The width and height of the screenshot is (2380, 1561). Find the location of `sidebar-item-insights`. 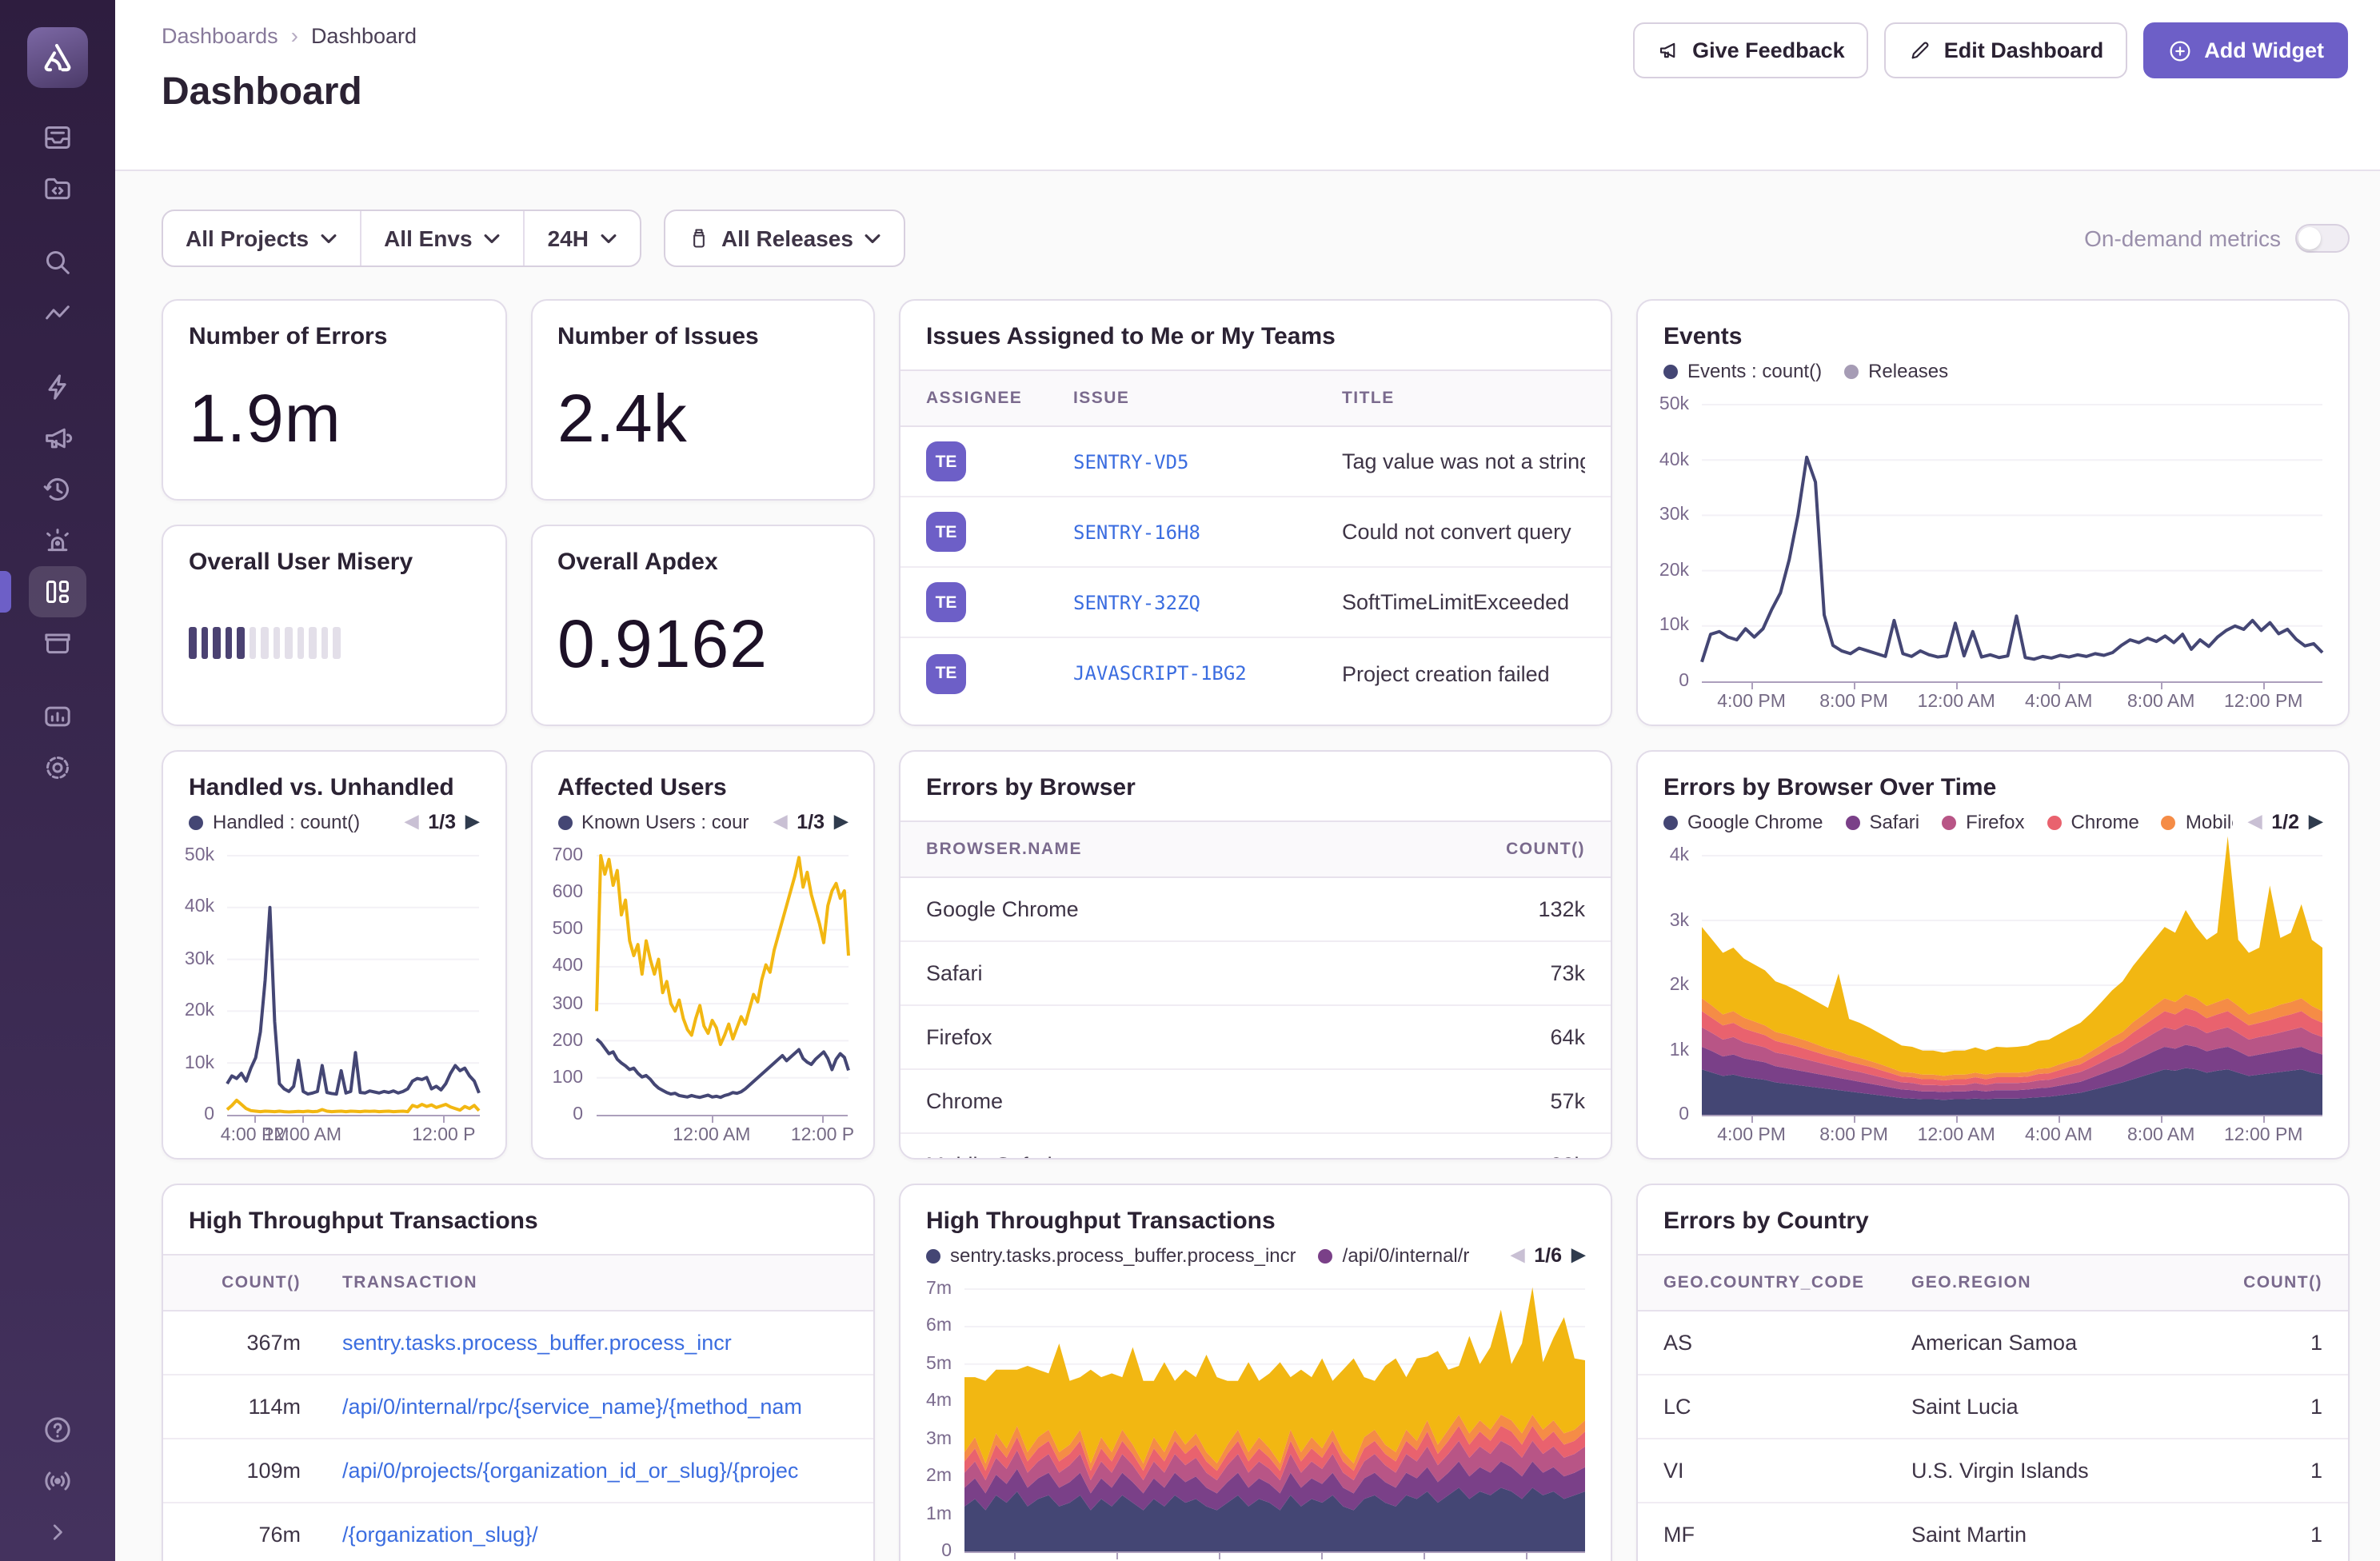

sidebar-item-insights is located at coordinates (57, 387).